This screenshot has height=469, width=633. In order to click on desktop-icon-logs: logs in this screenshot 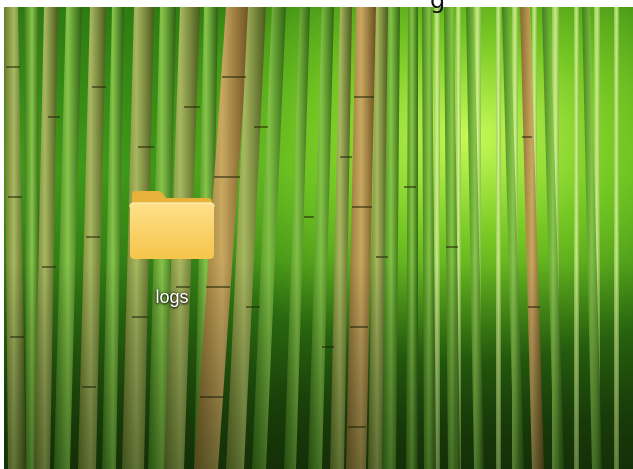, I will do `click(172, 249)`.